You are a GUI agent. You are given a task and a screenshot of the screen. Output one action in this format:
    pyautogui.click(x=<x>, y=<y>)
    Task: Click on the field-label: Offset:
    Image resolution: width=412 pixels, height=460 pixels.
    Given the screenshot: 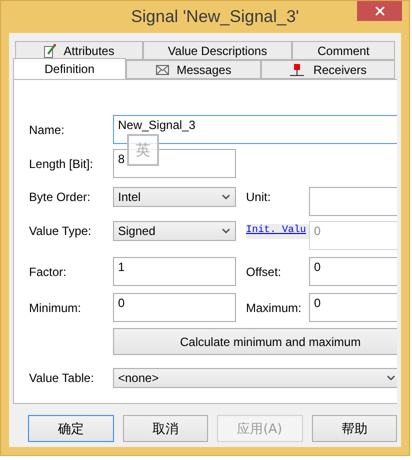 What is the action you would take?
    pyautogui.click(x=264, y=271)
    